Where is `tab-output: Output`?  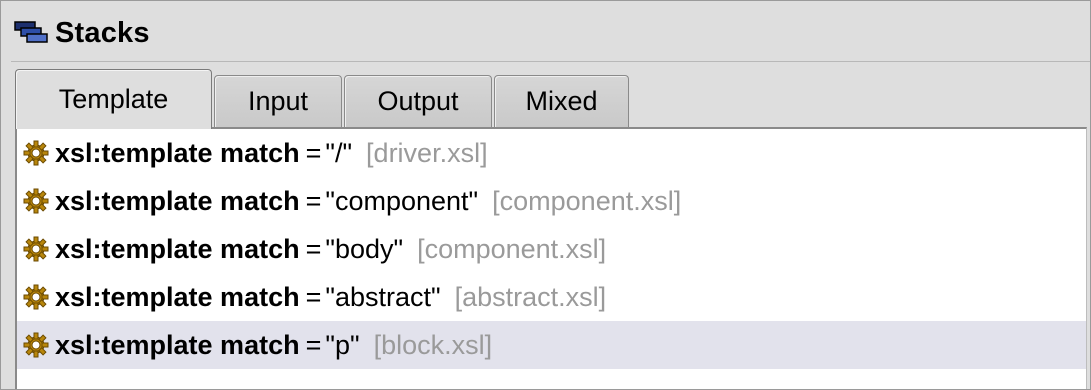
tab-output: Output is located at coordinates (418, 101).